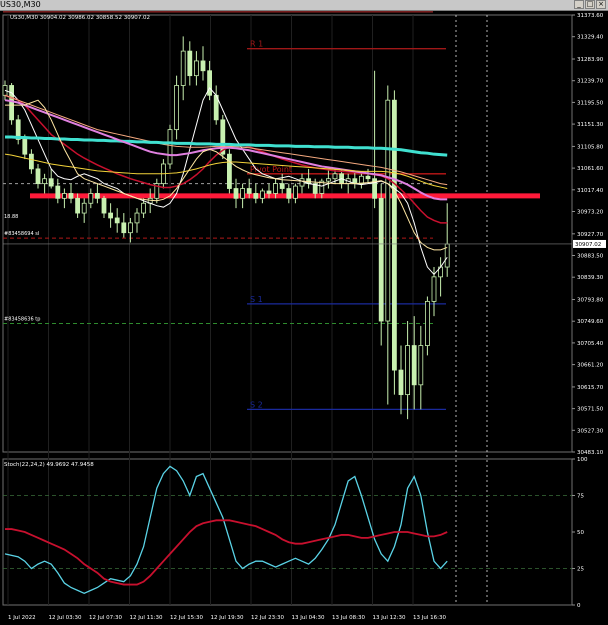 The width and height of the screenshot is (608, 625). I want to click on pivot-level-label: S 2, so click(256, 404).